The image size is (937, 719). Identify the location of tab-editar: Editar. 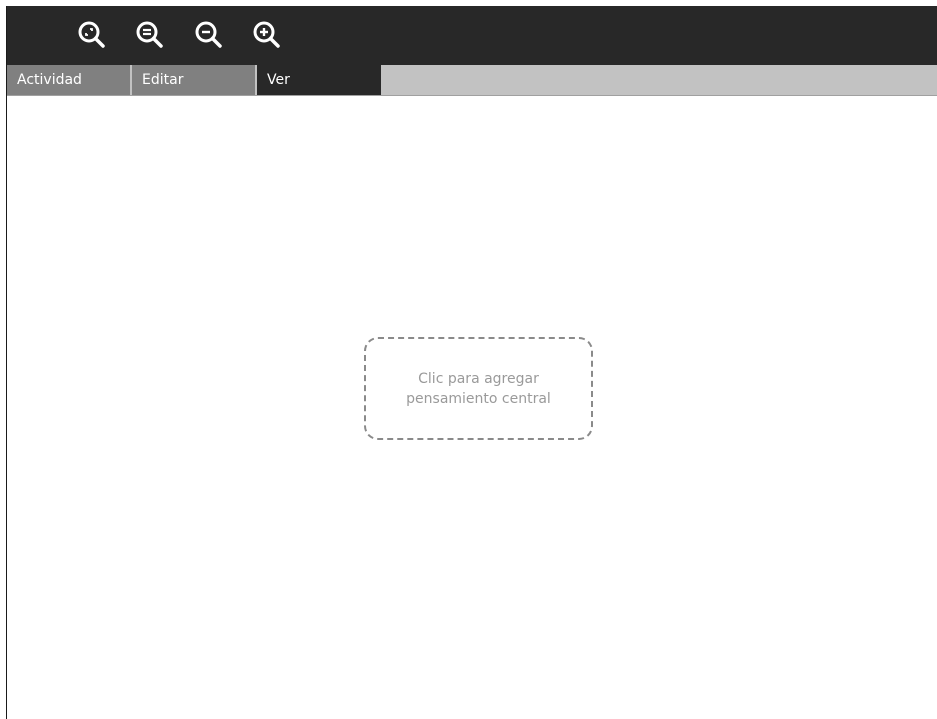
(194, 80).